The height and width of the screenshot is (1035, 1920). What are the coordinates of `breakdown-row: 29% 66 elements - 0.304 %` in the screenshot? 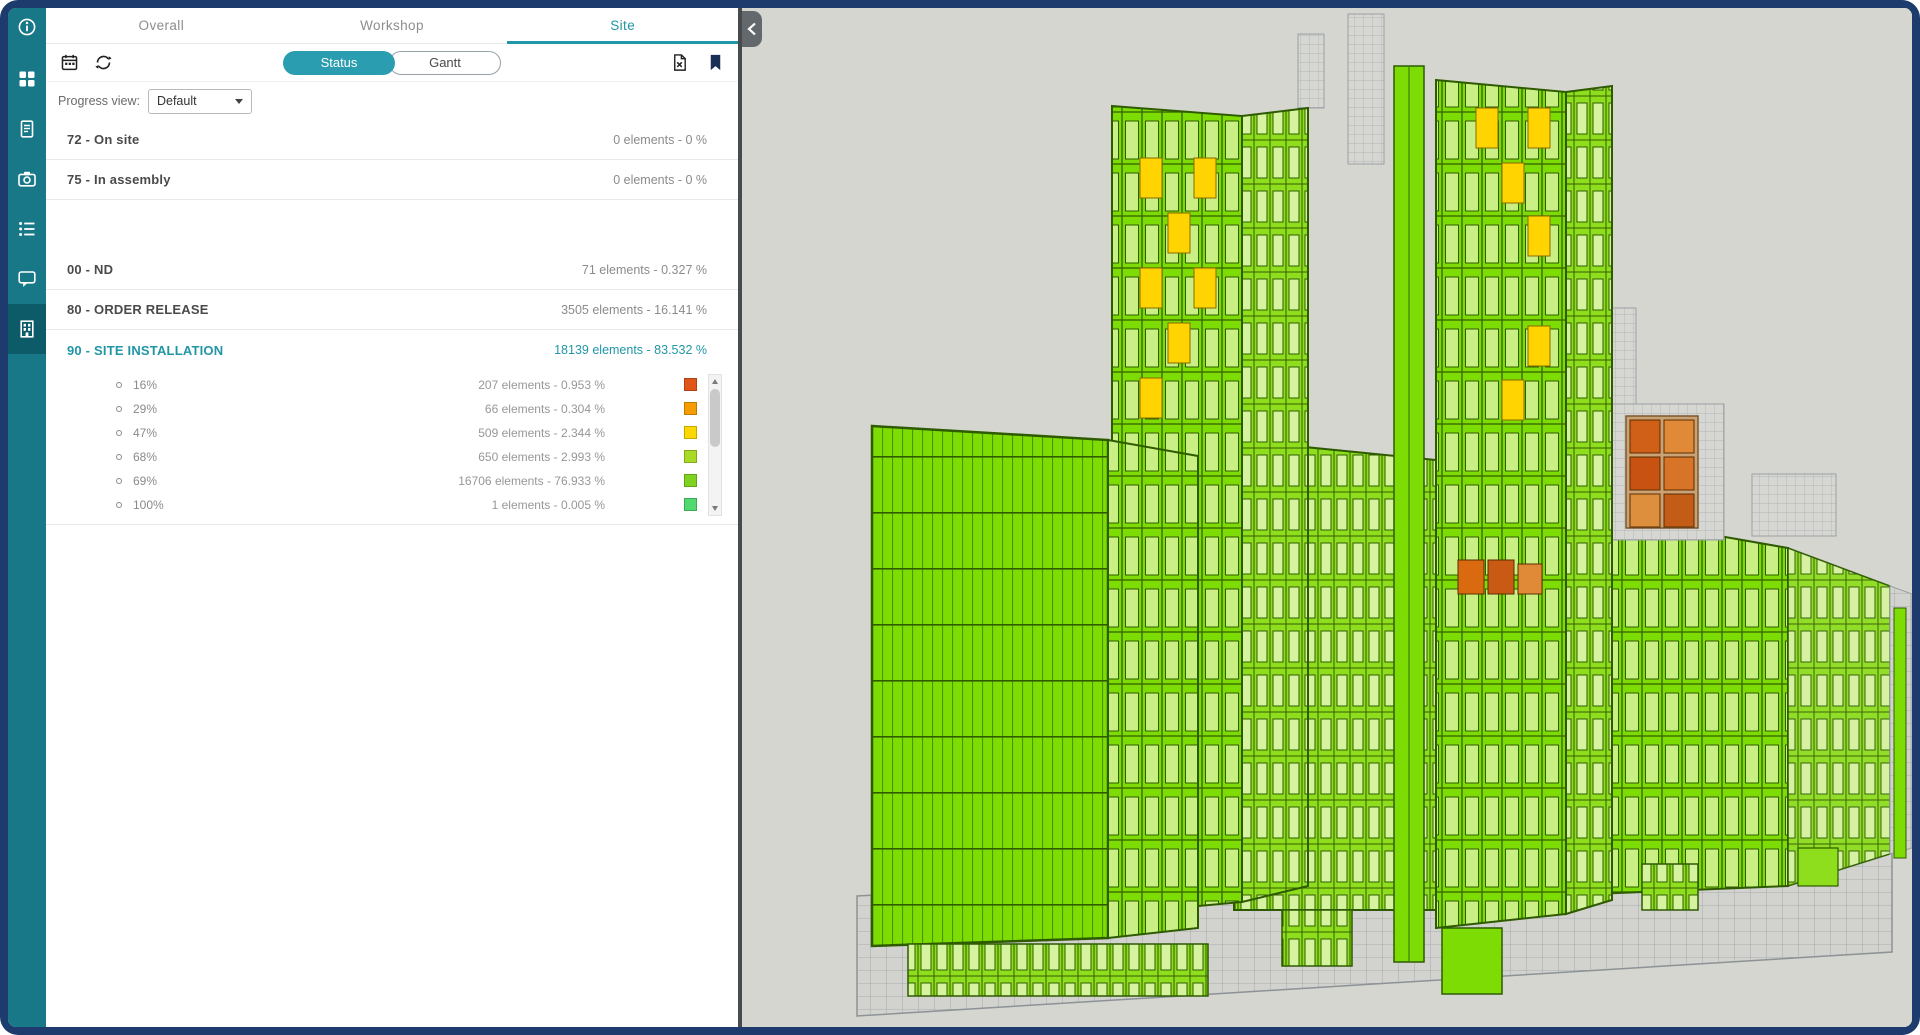 It's located at (392, 409).